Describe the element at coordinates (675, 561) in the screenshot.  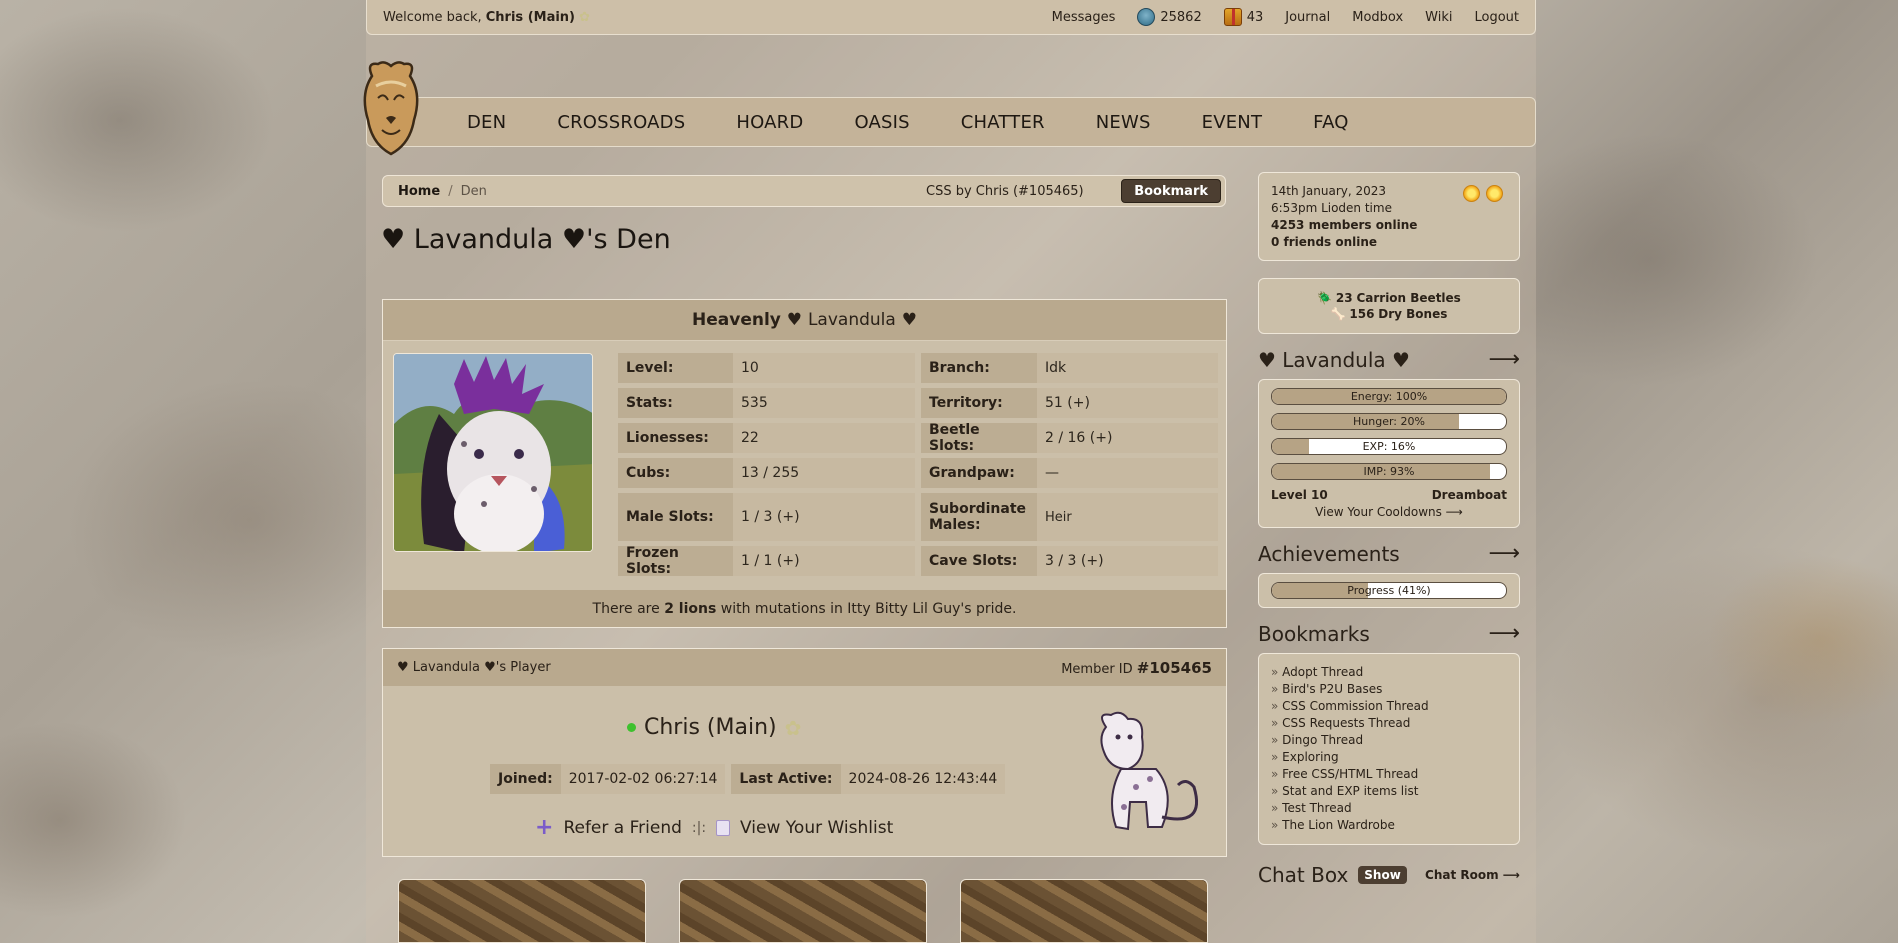
I see `stat-label: Frozen Slots:` at that location.